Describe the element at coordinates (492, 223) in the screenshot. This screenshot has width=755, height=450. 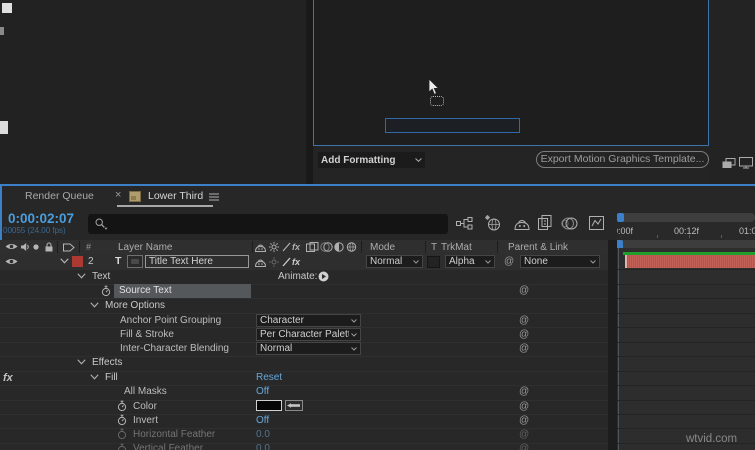
I see `draft-3d-icon` at that location.